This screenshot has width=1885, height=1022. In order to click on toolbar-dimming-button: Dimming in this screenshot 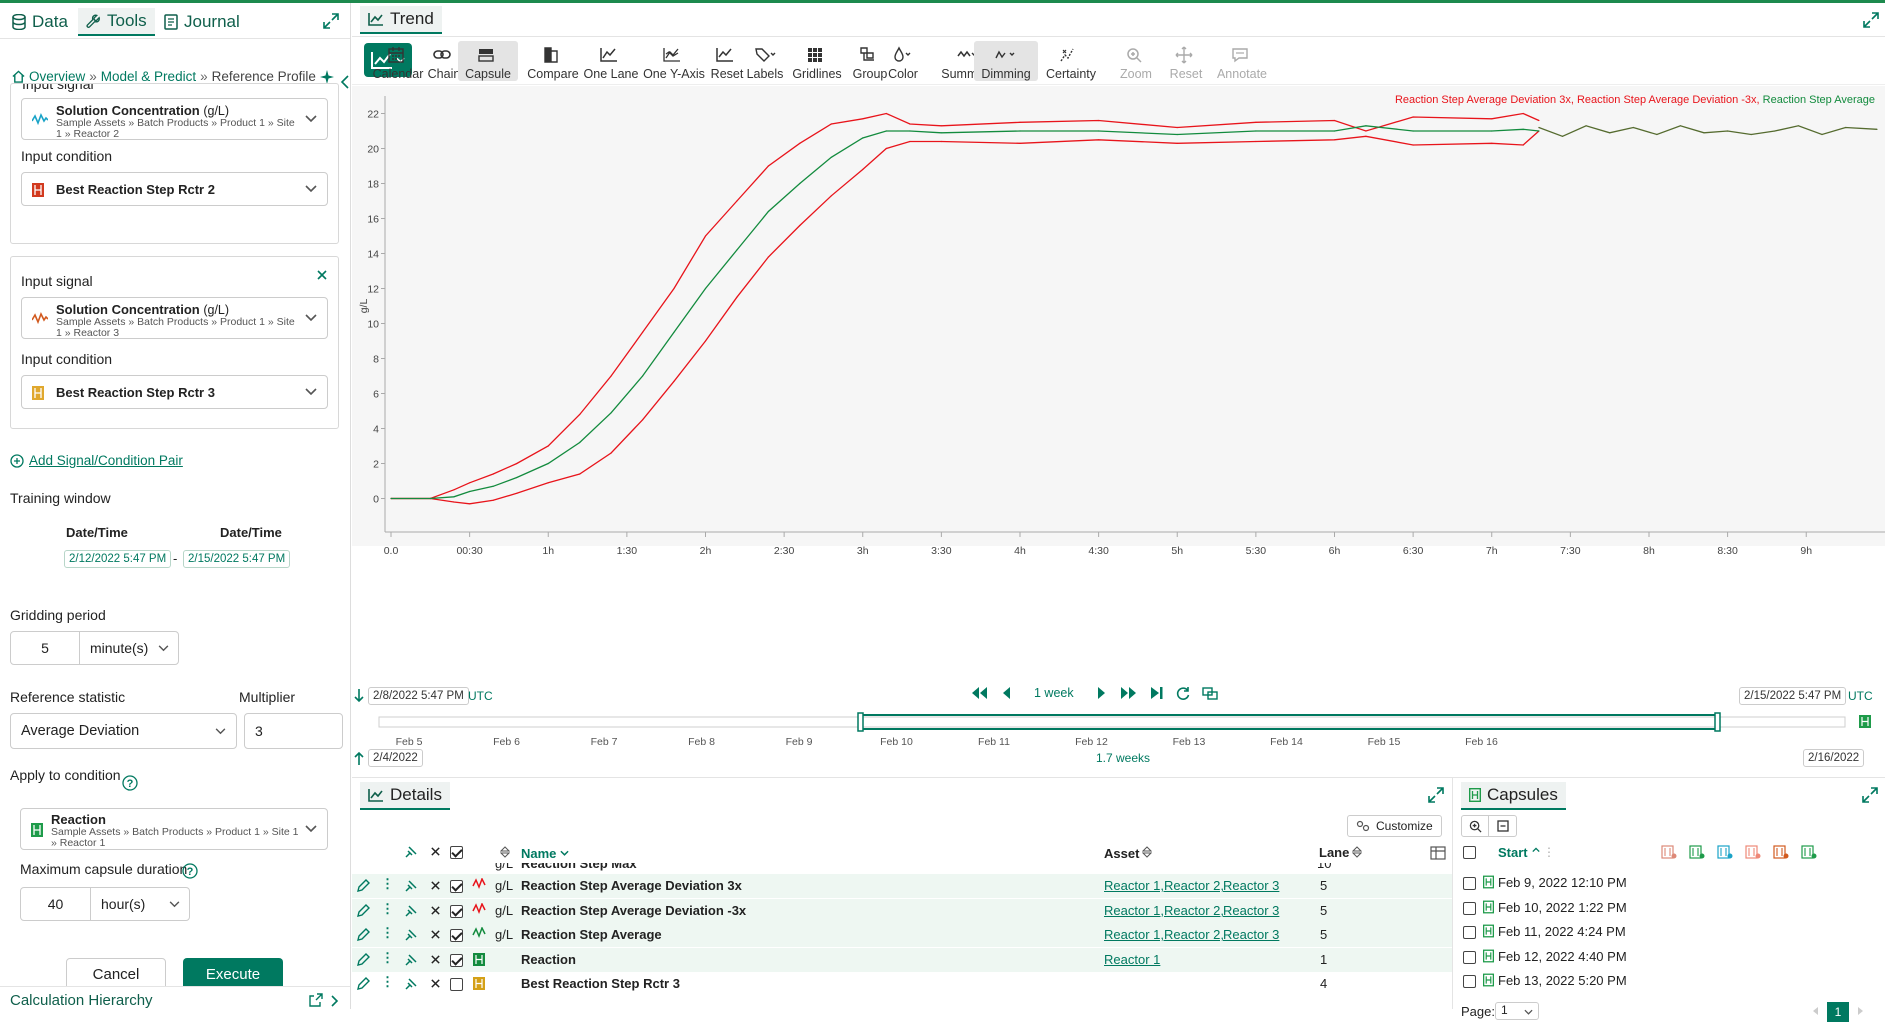, I will do `click(1006, 61)`.